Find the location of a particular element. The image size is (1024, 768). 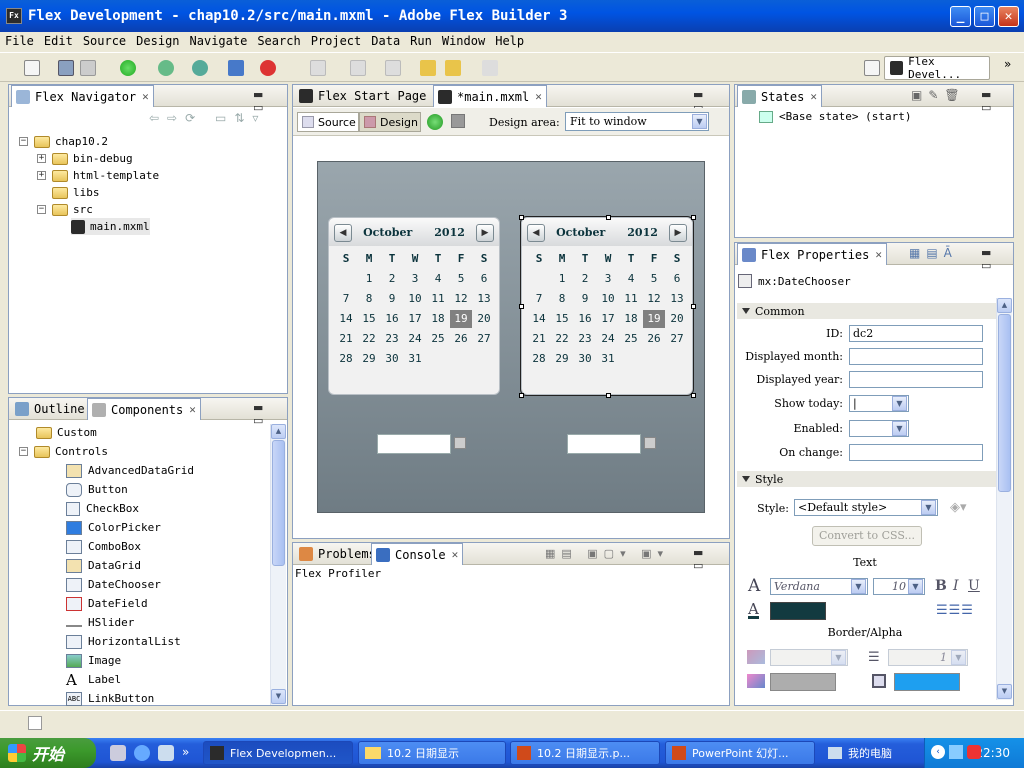

day-cell: 2 is located at coordinates (392, 279).